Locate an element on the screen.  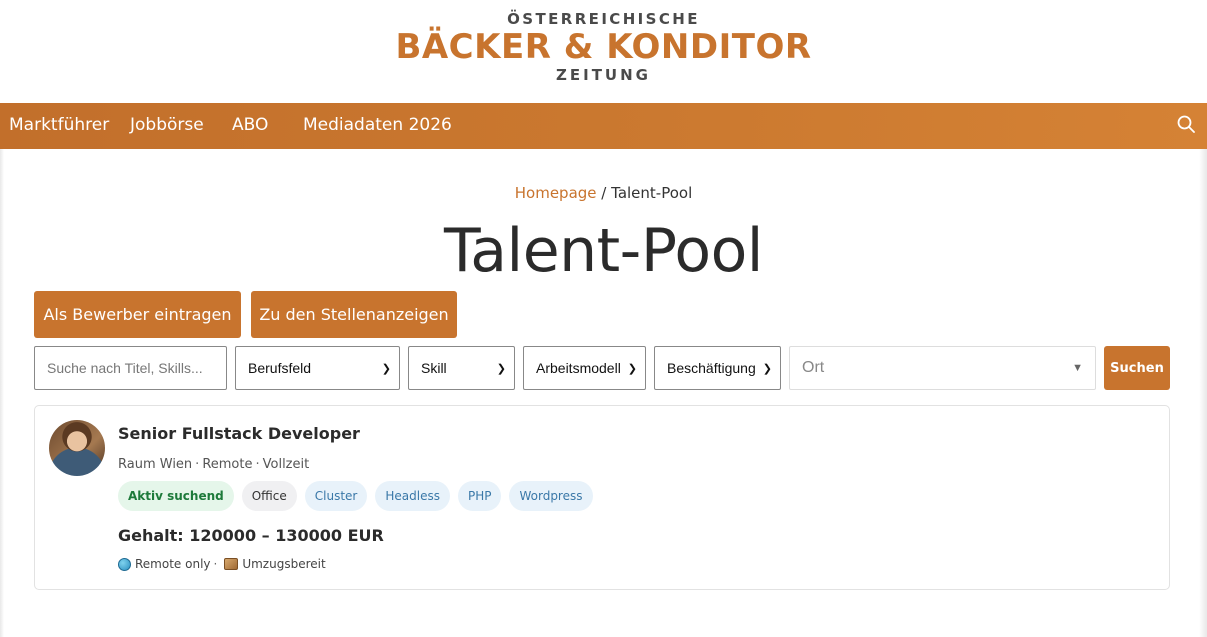
relocation-label: Umzugsbereit is located at coordinates (284, 564).